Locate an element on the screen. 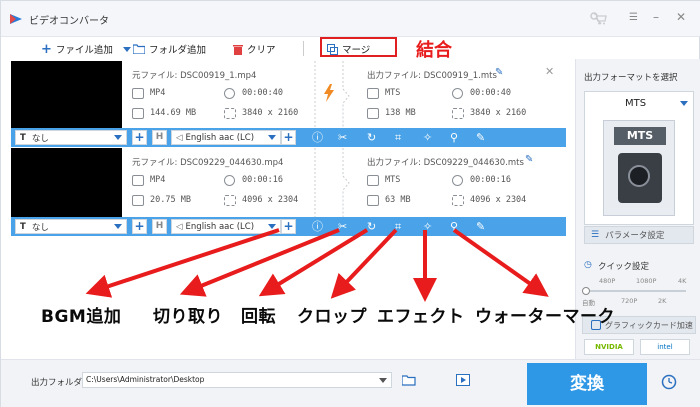 The width and height of the screenshot is (700, 407). arrow-bgm is located at coordinates (182, 263).